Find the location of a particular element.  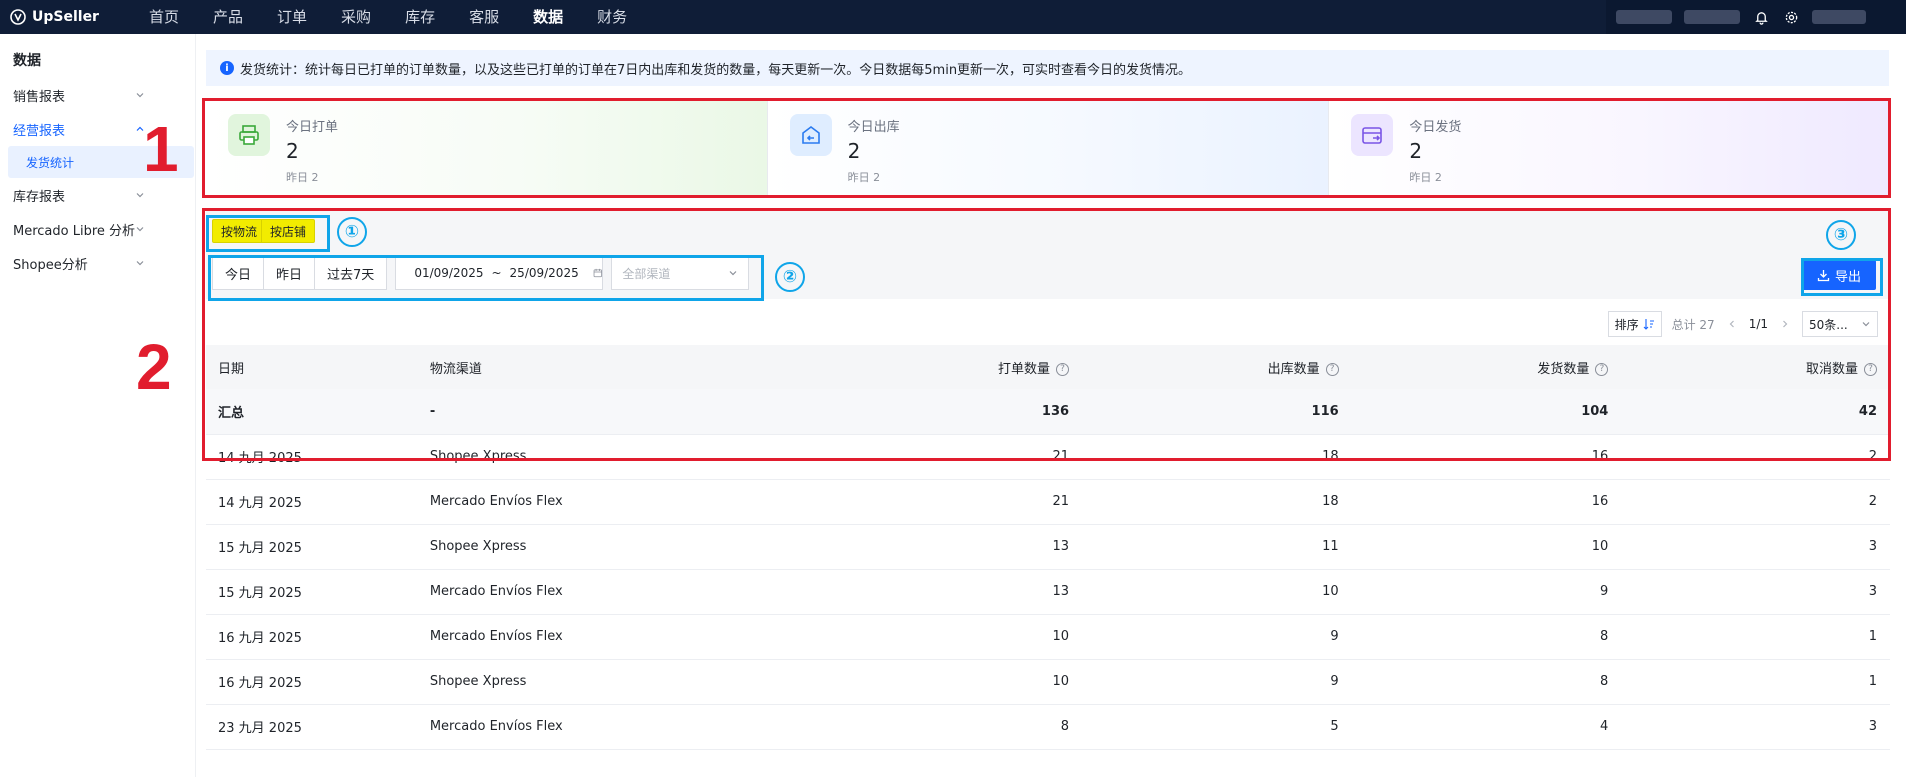

cell-outbound: 10 is located at coordinates (1330, 591).